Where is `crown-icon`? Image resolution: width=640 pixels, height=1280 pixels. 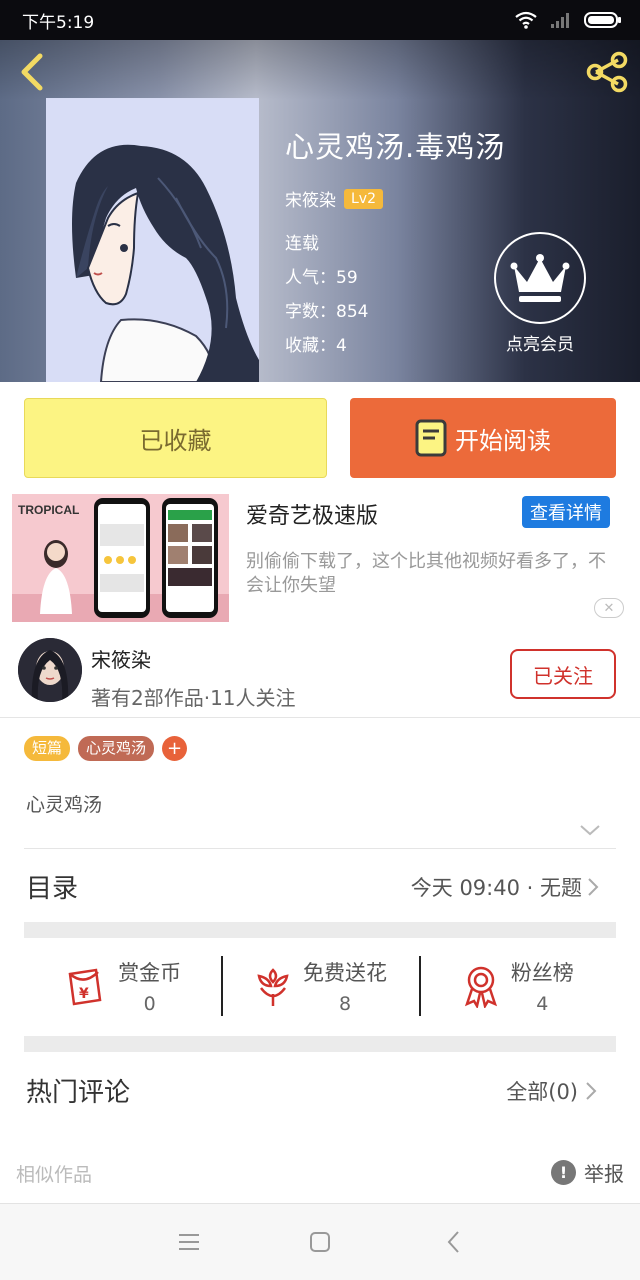 crown-icon is located at coordinates (540, 278).